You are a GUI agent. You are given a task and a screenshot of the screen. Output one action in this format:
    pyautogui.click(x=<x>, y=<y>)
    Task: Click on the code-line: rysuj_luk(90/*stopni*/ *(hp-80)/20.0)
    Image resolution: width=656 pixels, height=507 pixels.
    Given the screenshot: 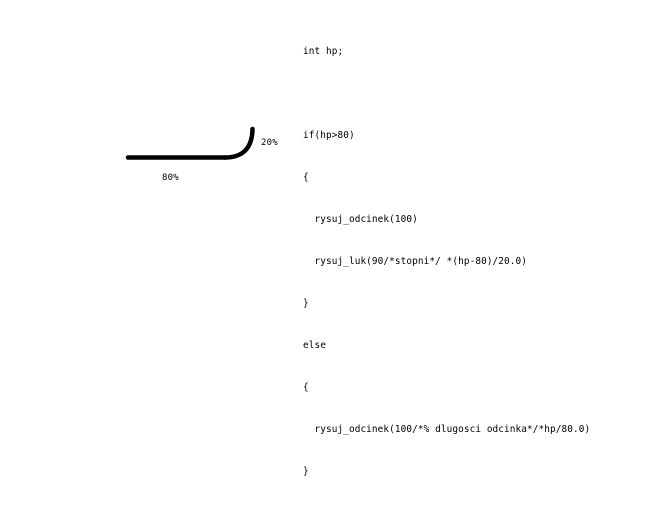 What is the action you would take?
    pyautogui.click(x=415, y=261)
    